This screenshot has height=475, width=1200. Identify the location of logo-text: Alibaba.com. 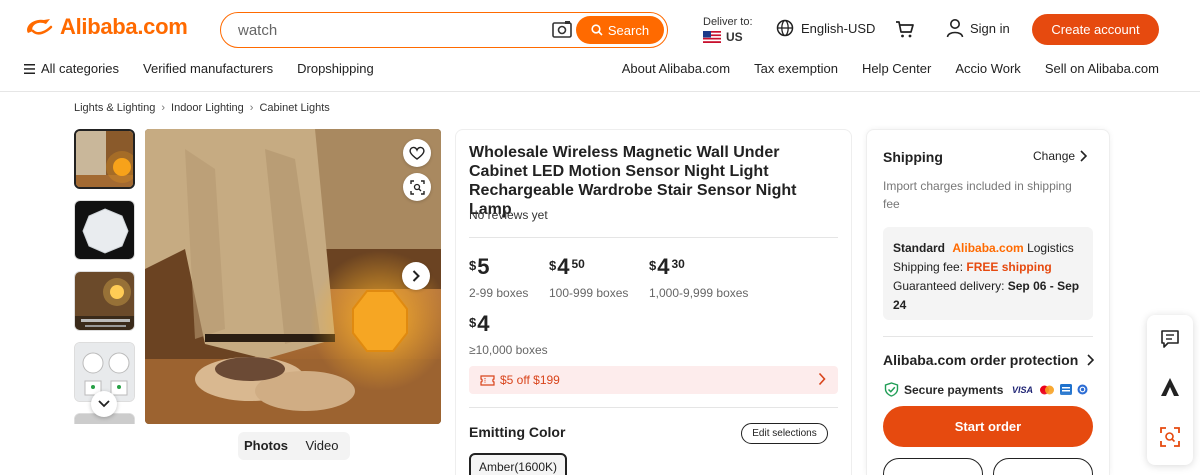
(124, 26).